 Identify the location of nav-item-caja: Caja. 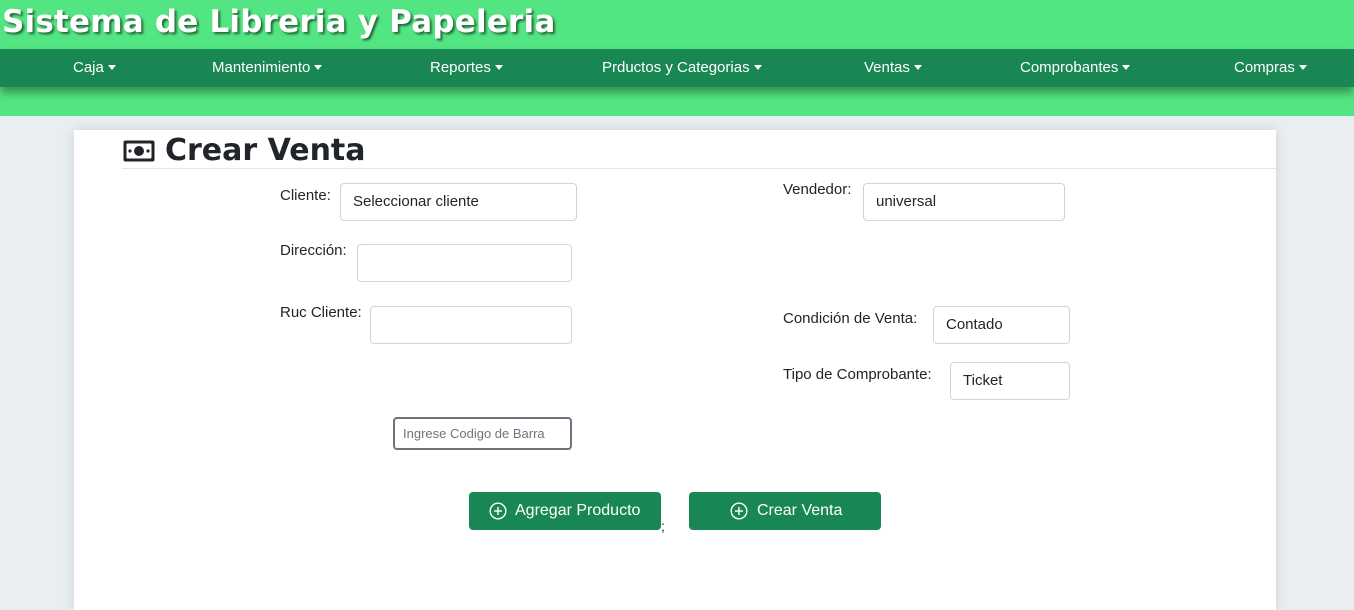
(94, 68).